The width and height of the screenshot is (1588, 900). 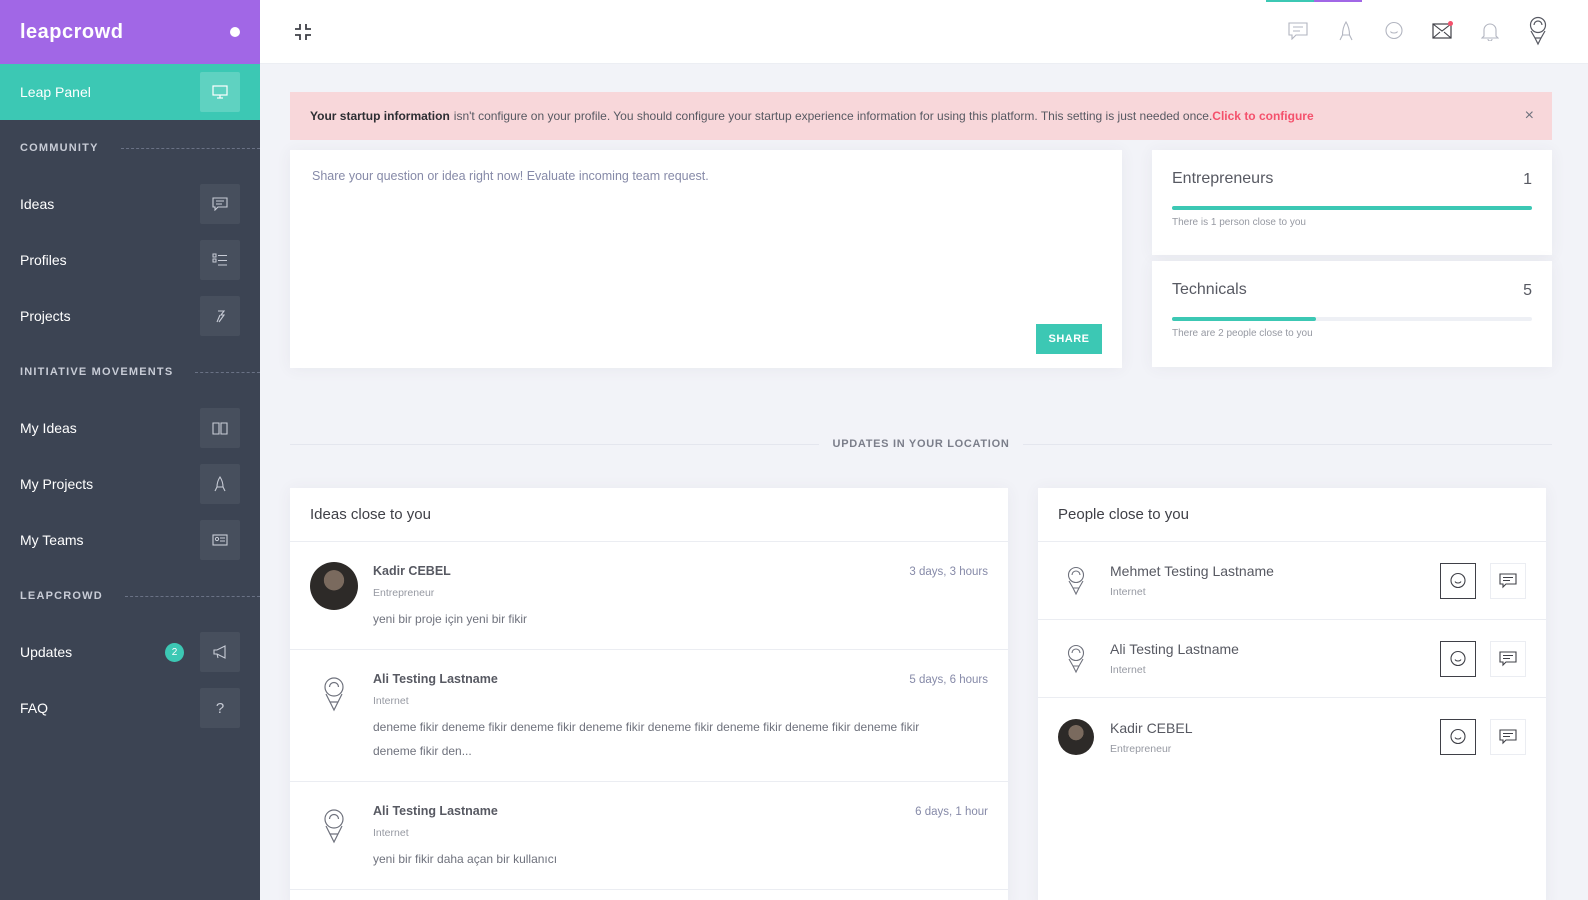 What do you see at coordinates (948, 680) in the screenshot?
I see `idea-time: 5 days, 6 hours` at bounding box center [948, 680].